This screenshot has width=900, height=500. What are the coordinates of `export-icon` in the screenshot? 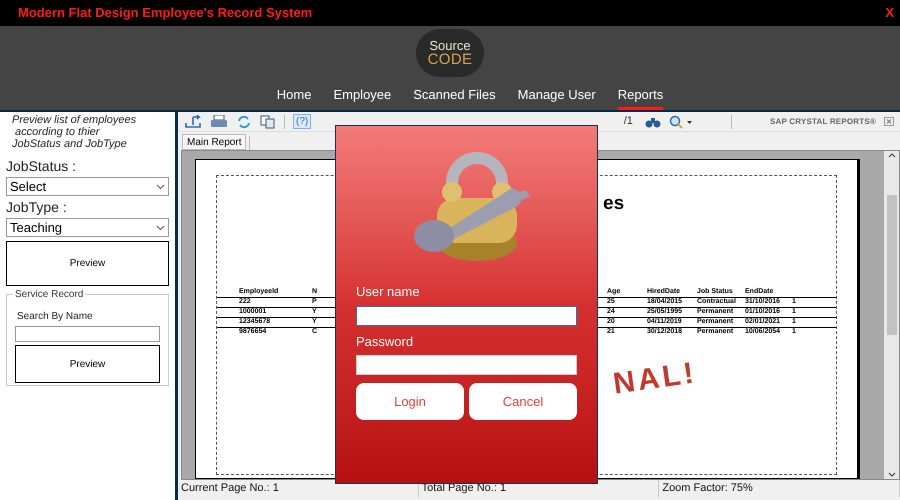 It's located at (193, 121).